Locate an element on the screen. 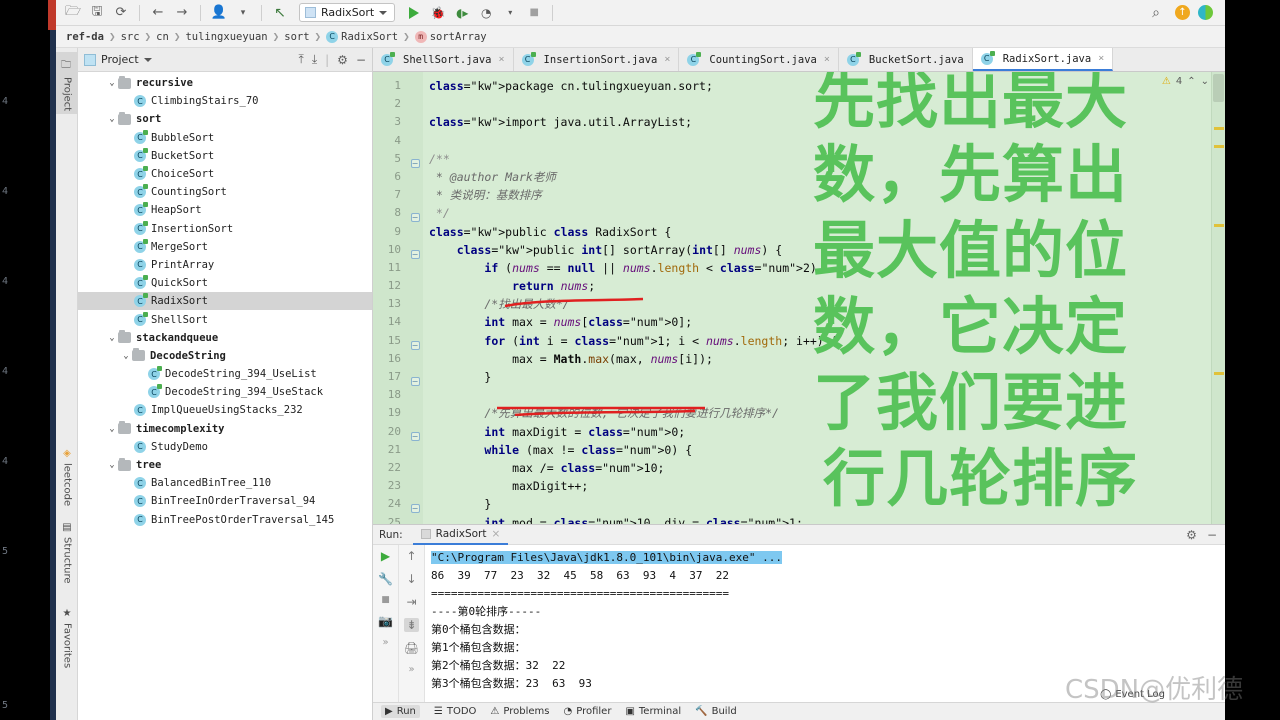 The width and height of the screenshot is (1280, 720). camera-icon: 📷 is located at coordinates (385, 621).